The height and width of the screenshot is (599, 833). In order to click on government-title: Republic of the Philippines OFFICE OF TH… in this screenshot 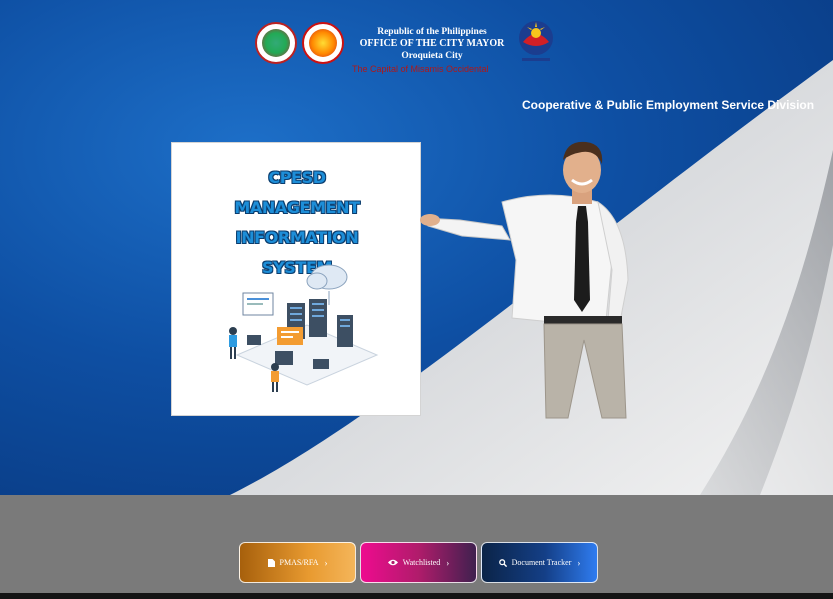, I will do `click(432, 44)`.